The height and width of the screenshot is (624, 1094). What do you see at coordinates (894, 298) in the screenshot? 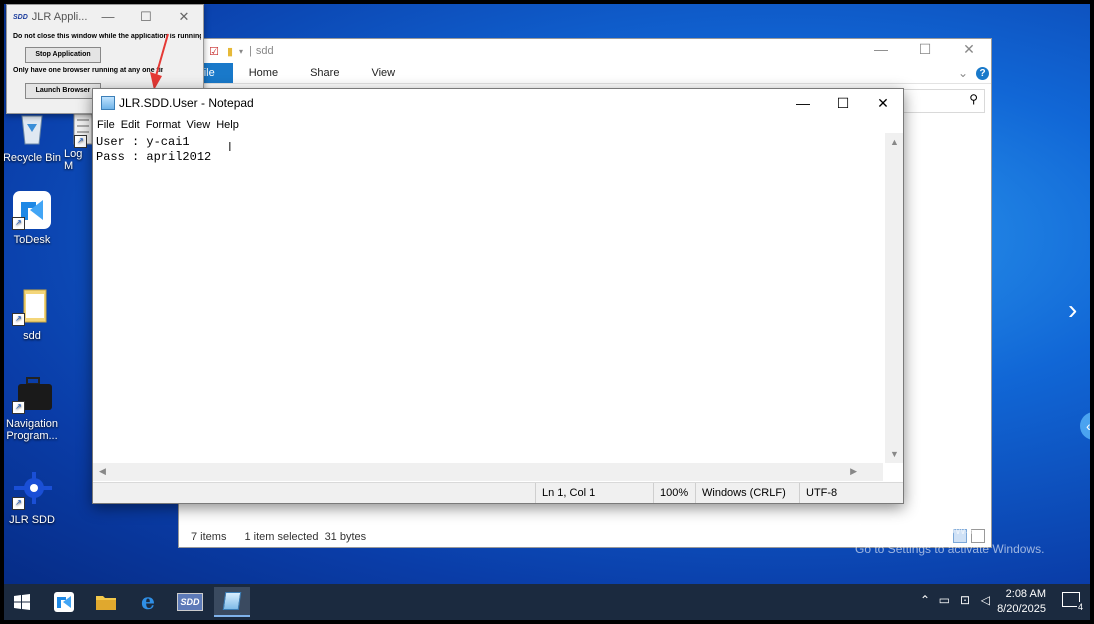
I see `vertical-scrollbar: ▲ ▼` at bounding box center [894, 298].